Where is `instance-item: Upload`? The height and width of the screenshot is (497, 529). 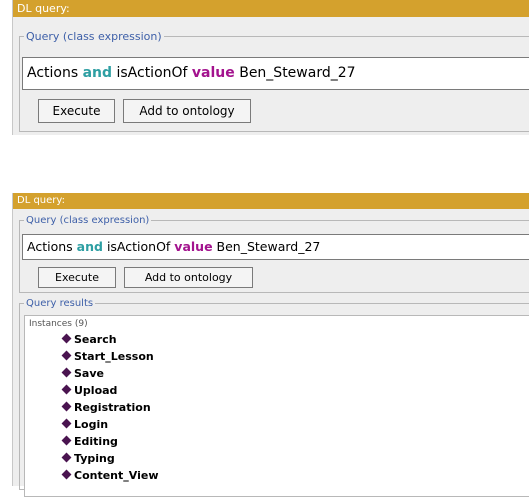 instance-item: Upload is located at coordinates (89, 391).